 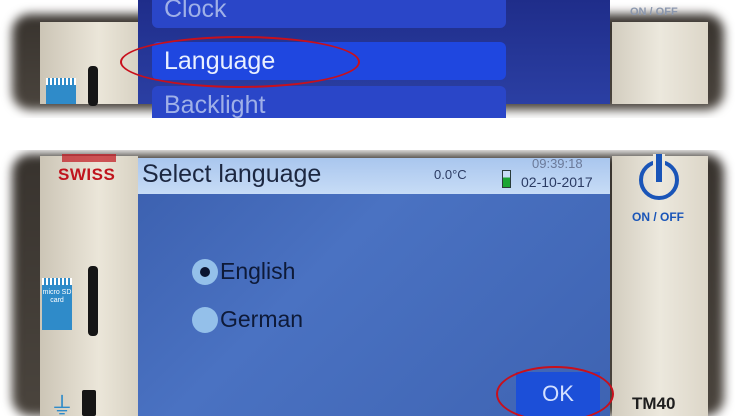 What do you see at coordinates (660, 63) in the screenshot?
I see `device-right-side` at bounding box center [660, 63].